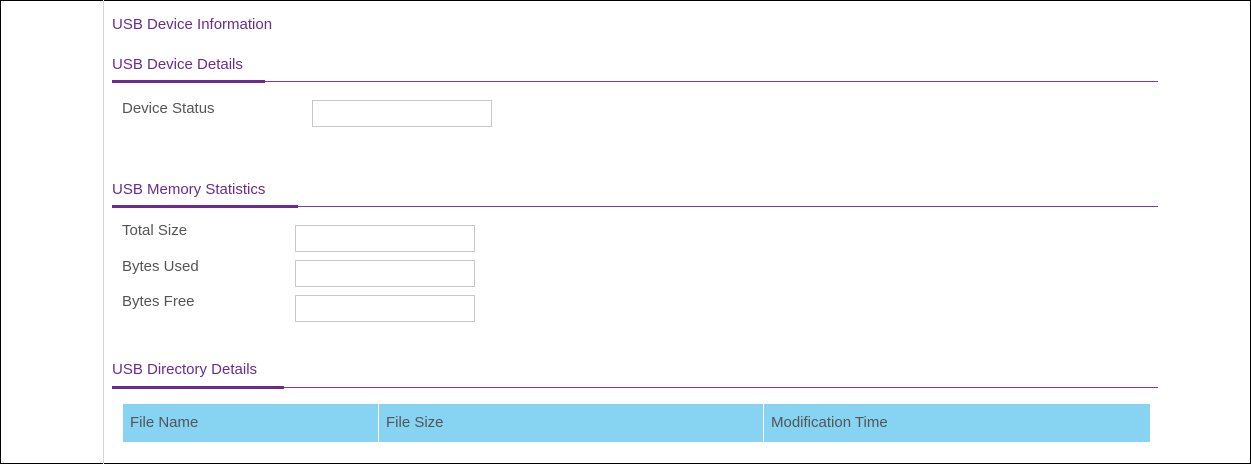  What do you see at coordinates (185, 369) in the screenshot?
I see `section-title-directory-details: USB Directory Details` at bounding box center [185, 369].